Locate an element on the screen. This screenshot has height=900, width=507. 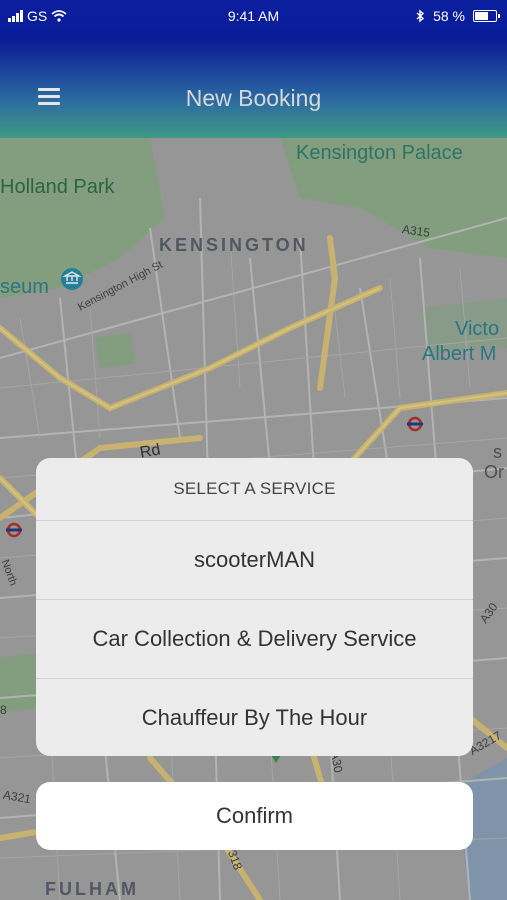
confirm-button: Confirm is located at coordinates (254, 816).